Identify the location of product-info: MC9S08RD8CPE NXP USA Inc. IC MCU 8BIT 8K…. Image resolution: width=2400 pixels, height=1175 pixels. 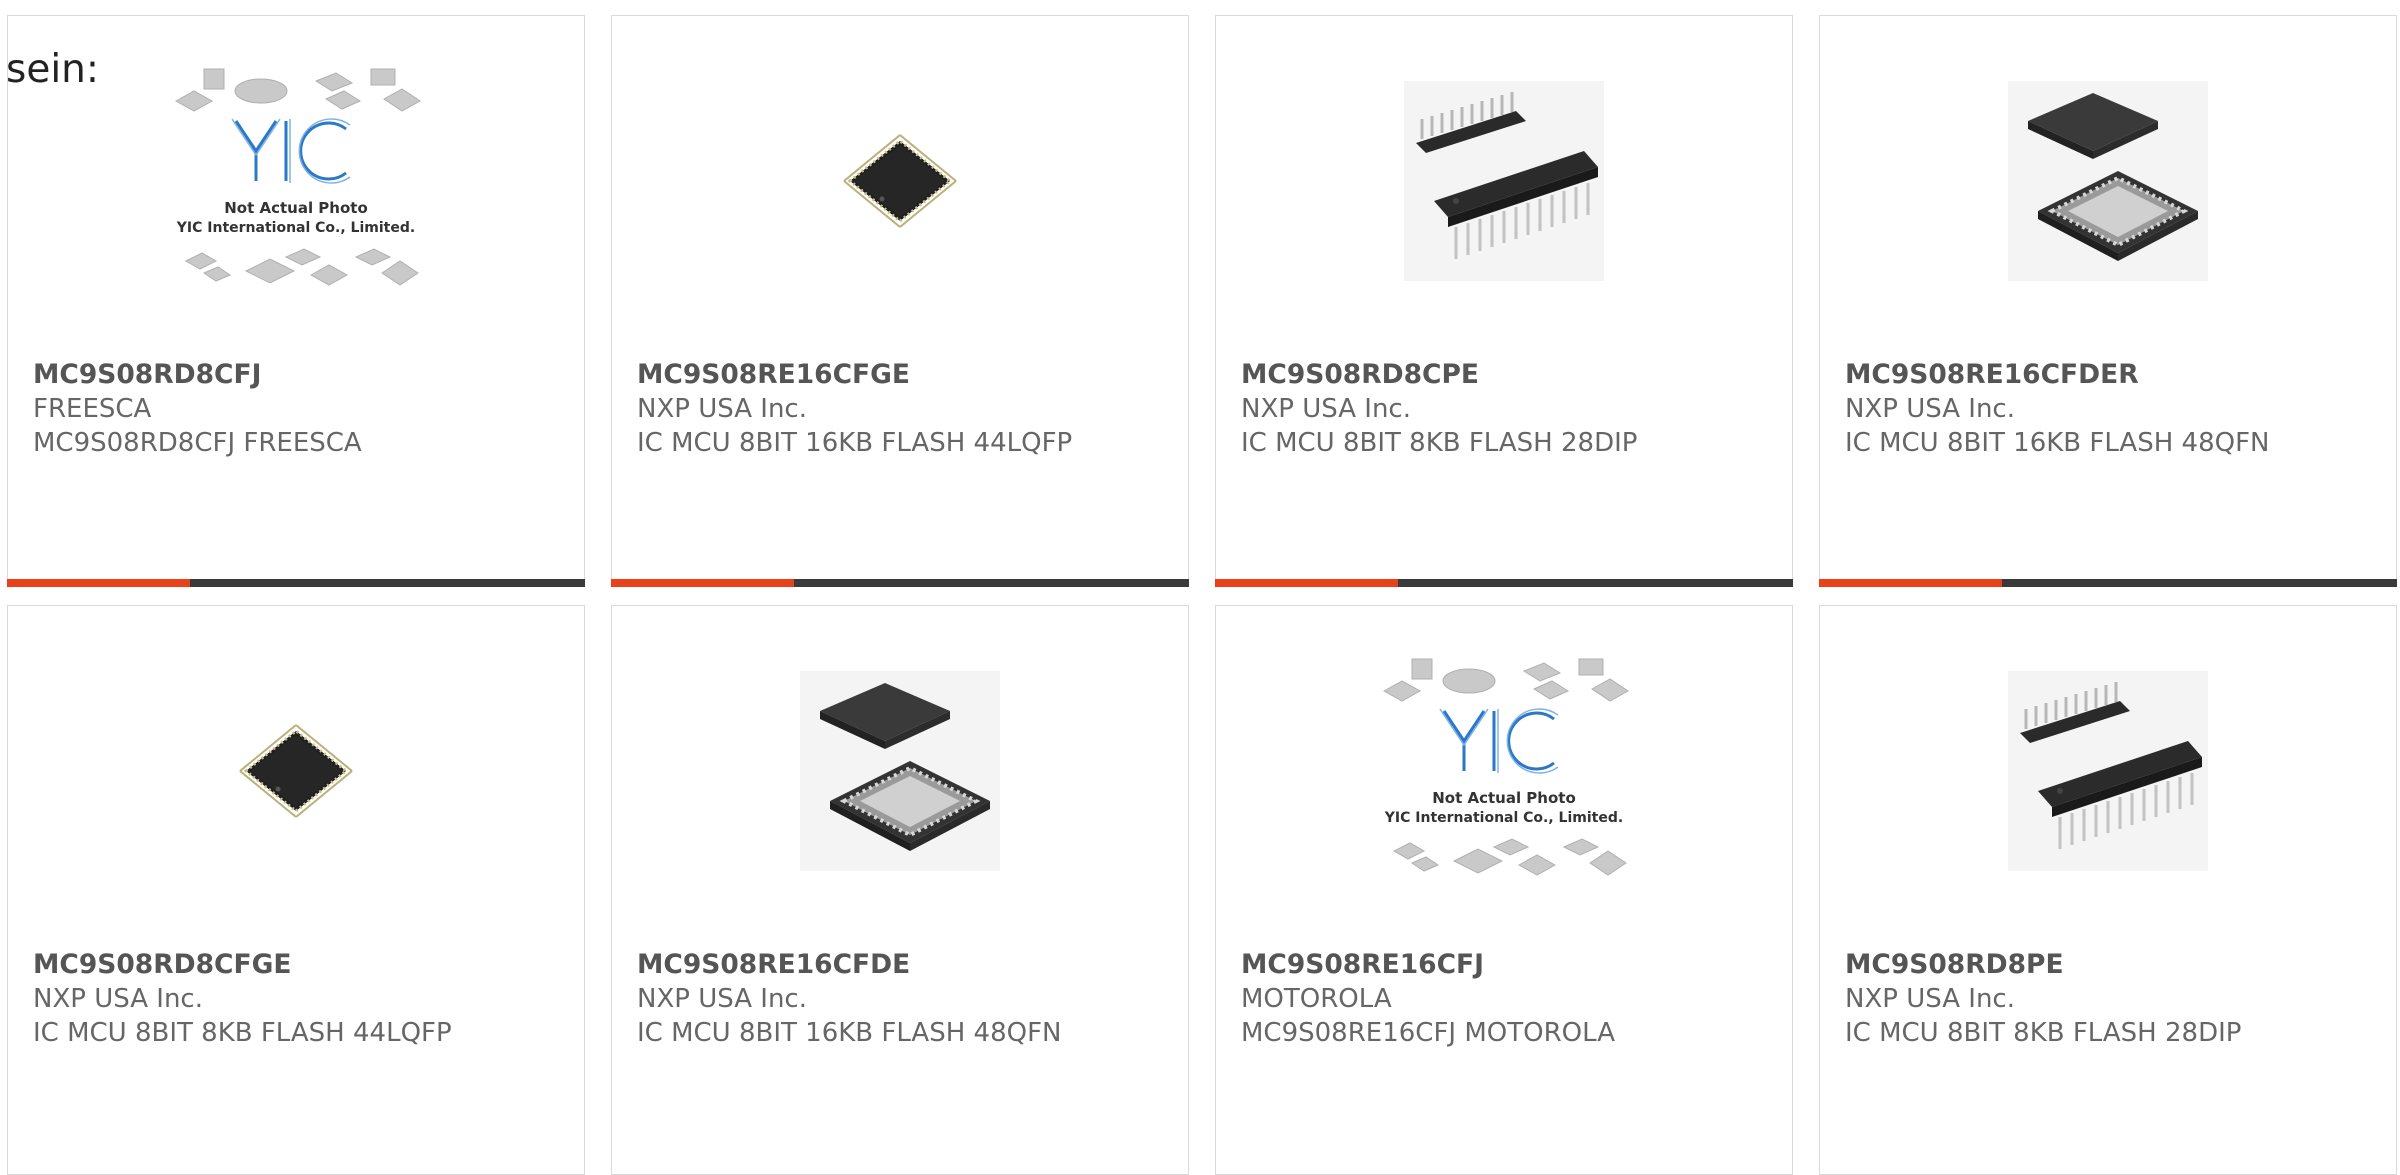
(1461, 409).